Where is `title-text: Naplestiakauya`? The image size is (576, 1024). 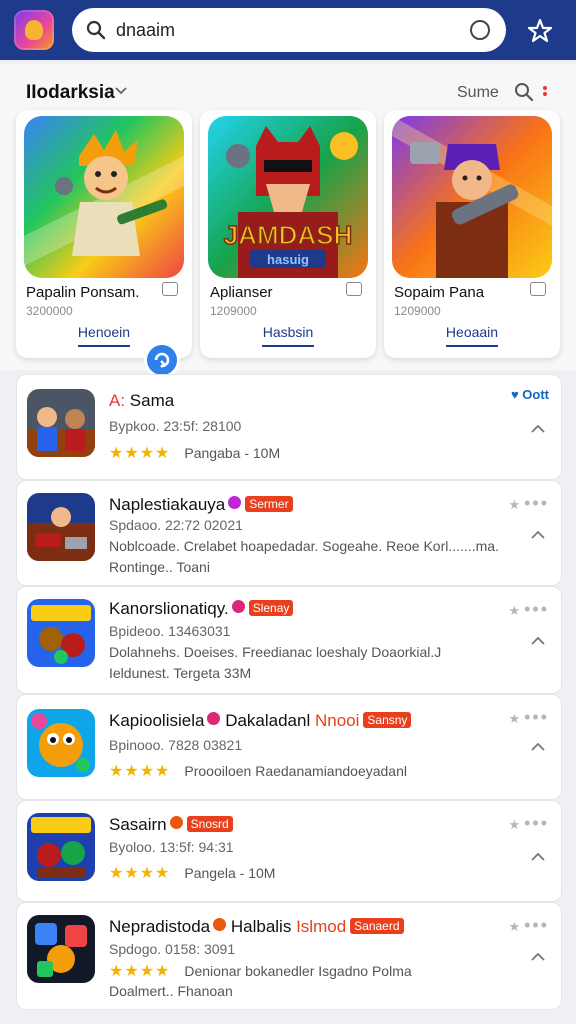
title-text: Naplestiakauya is located at coordinates (167, 504).